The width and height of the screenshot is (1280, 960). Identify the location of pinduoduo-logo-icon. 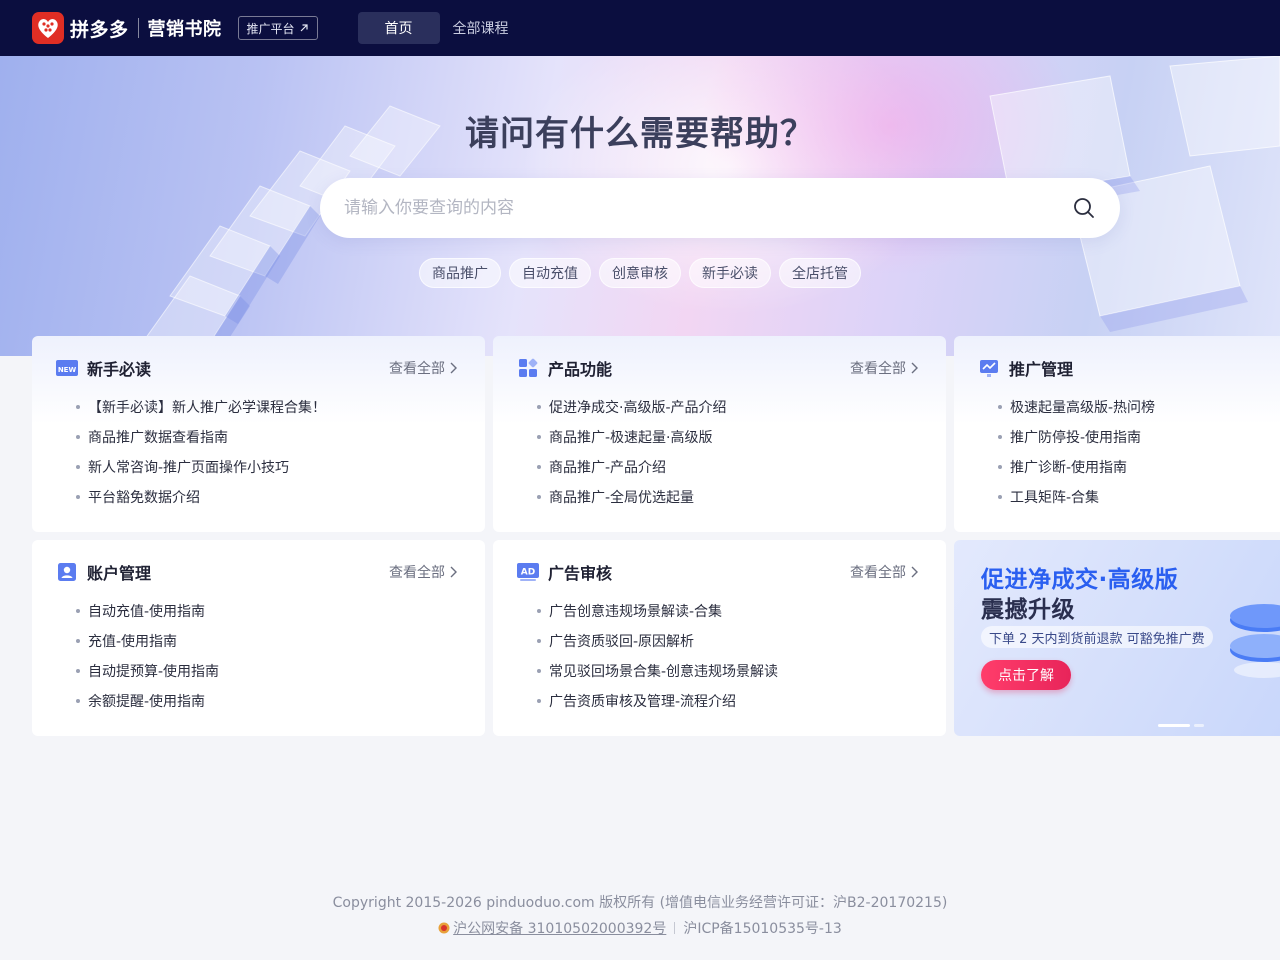
(48, 28).